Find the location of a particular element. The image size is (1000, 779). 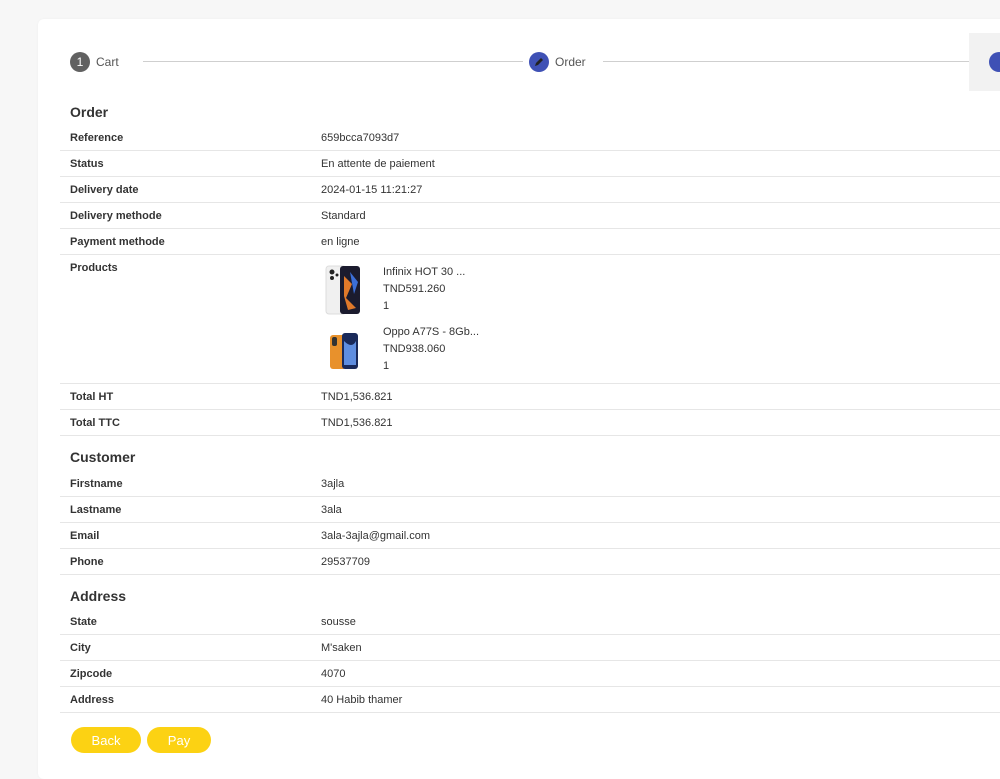

row-label: Total HT is located at coordinates (92, 397).